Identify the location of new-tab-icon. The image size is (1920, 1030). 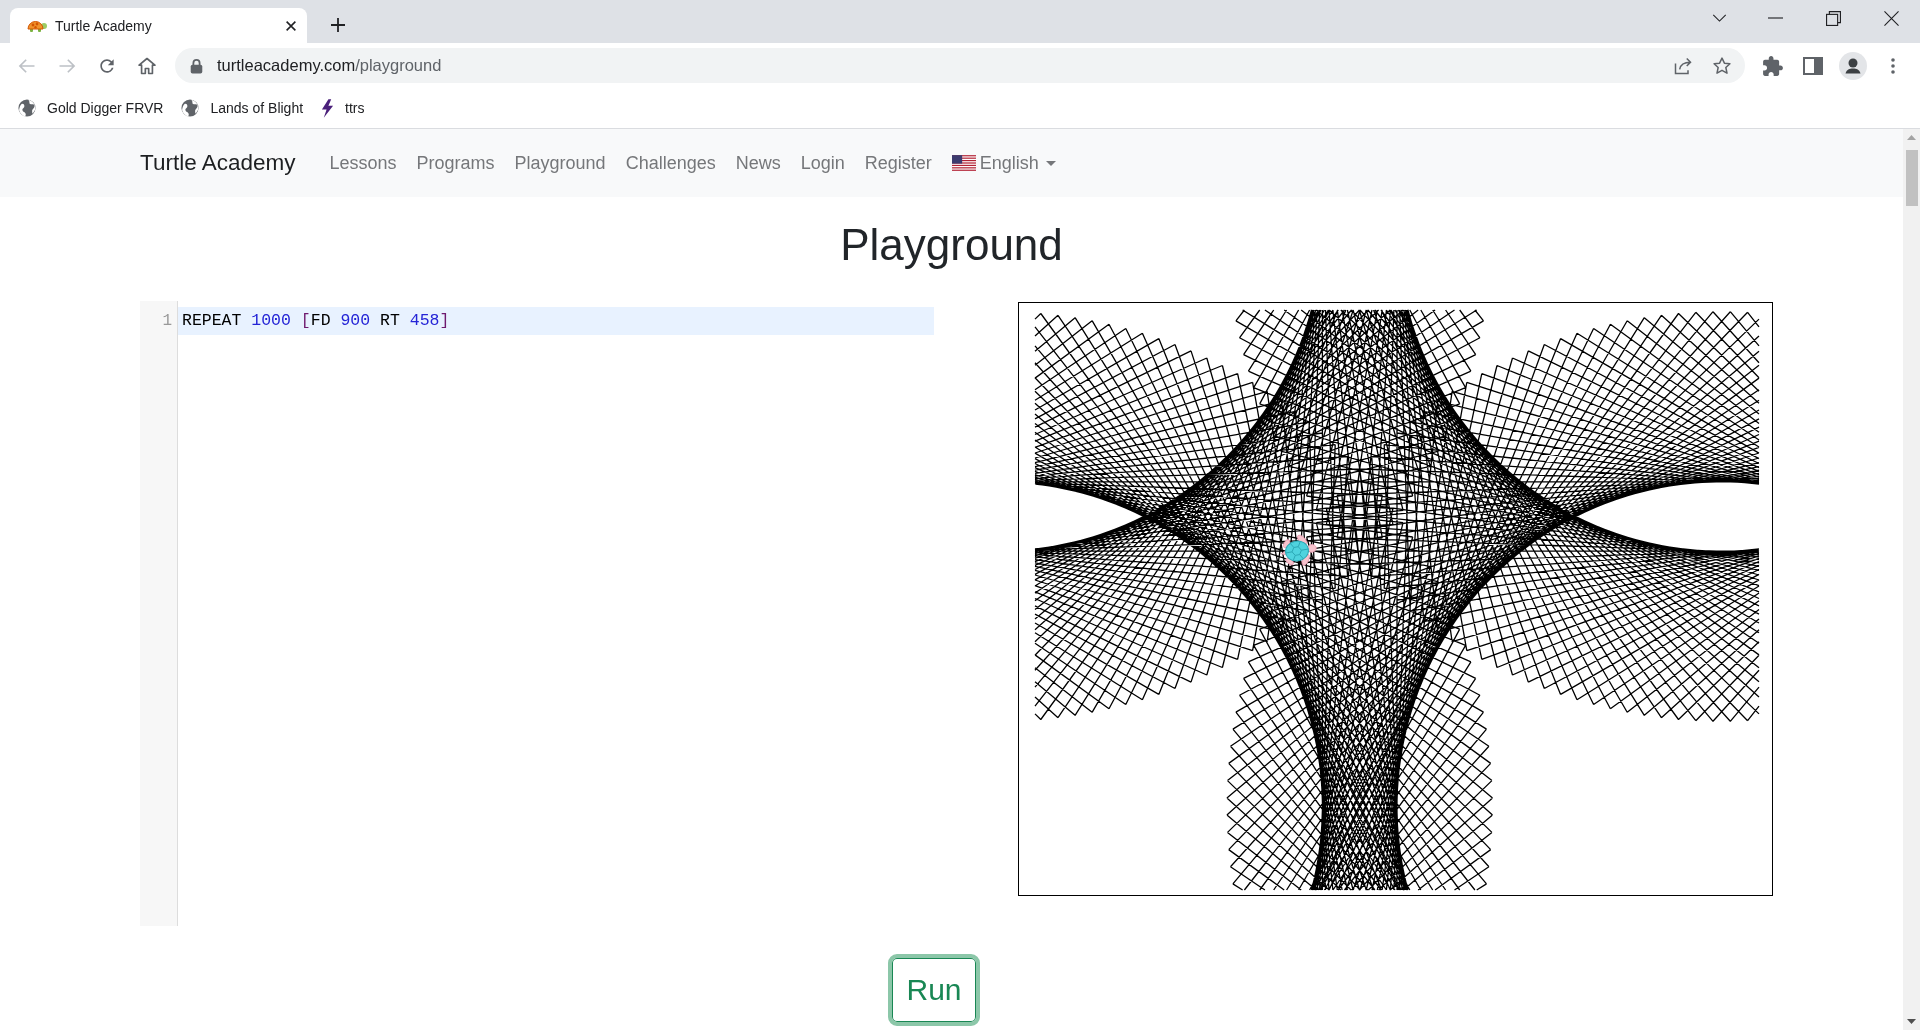
(338, 25).